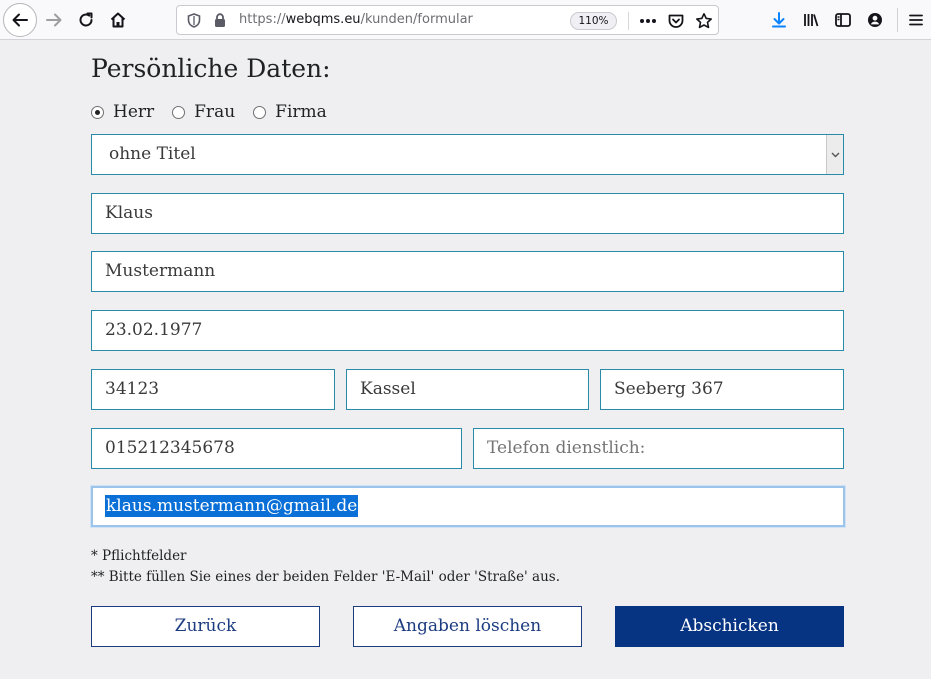  Describe the element at coordinates (467, 330) in the screenshot. I see `birth-date-field: 23.02.1977` at that location.